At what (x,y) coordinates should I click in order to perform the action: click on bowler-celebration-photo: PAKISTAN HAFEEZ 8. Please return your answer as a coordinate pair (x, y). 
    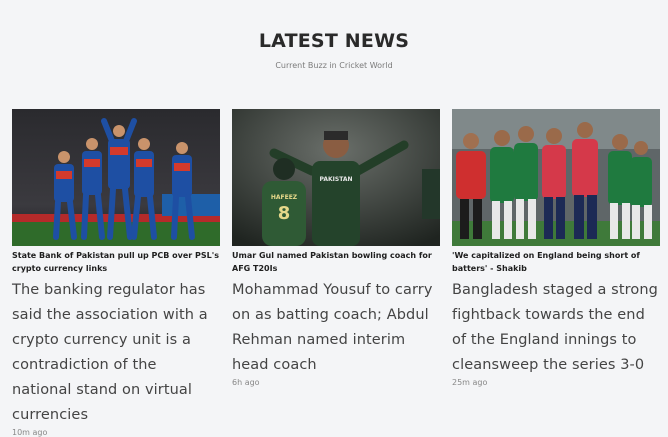
    Looking at the image, I should click on (336, 177).